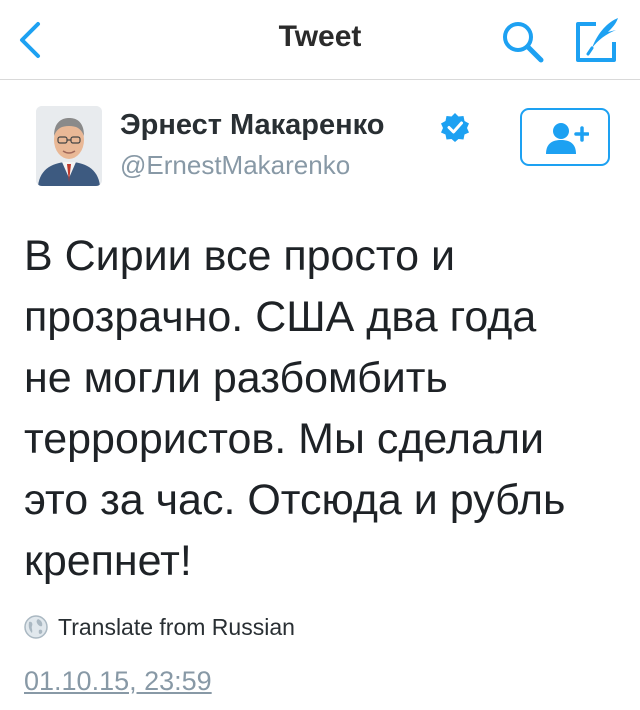 The height and width of the screenshot is (710, 640). Describe the element at coordinates (235, 165) in the screenshot. I see `author-handle: @ErnestMakarenko` at that location.